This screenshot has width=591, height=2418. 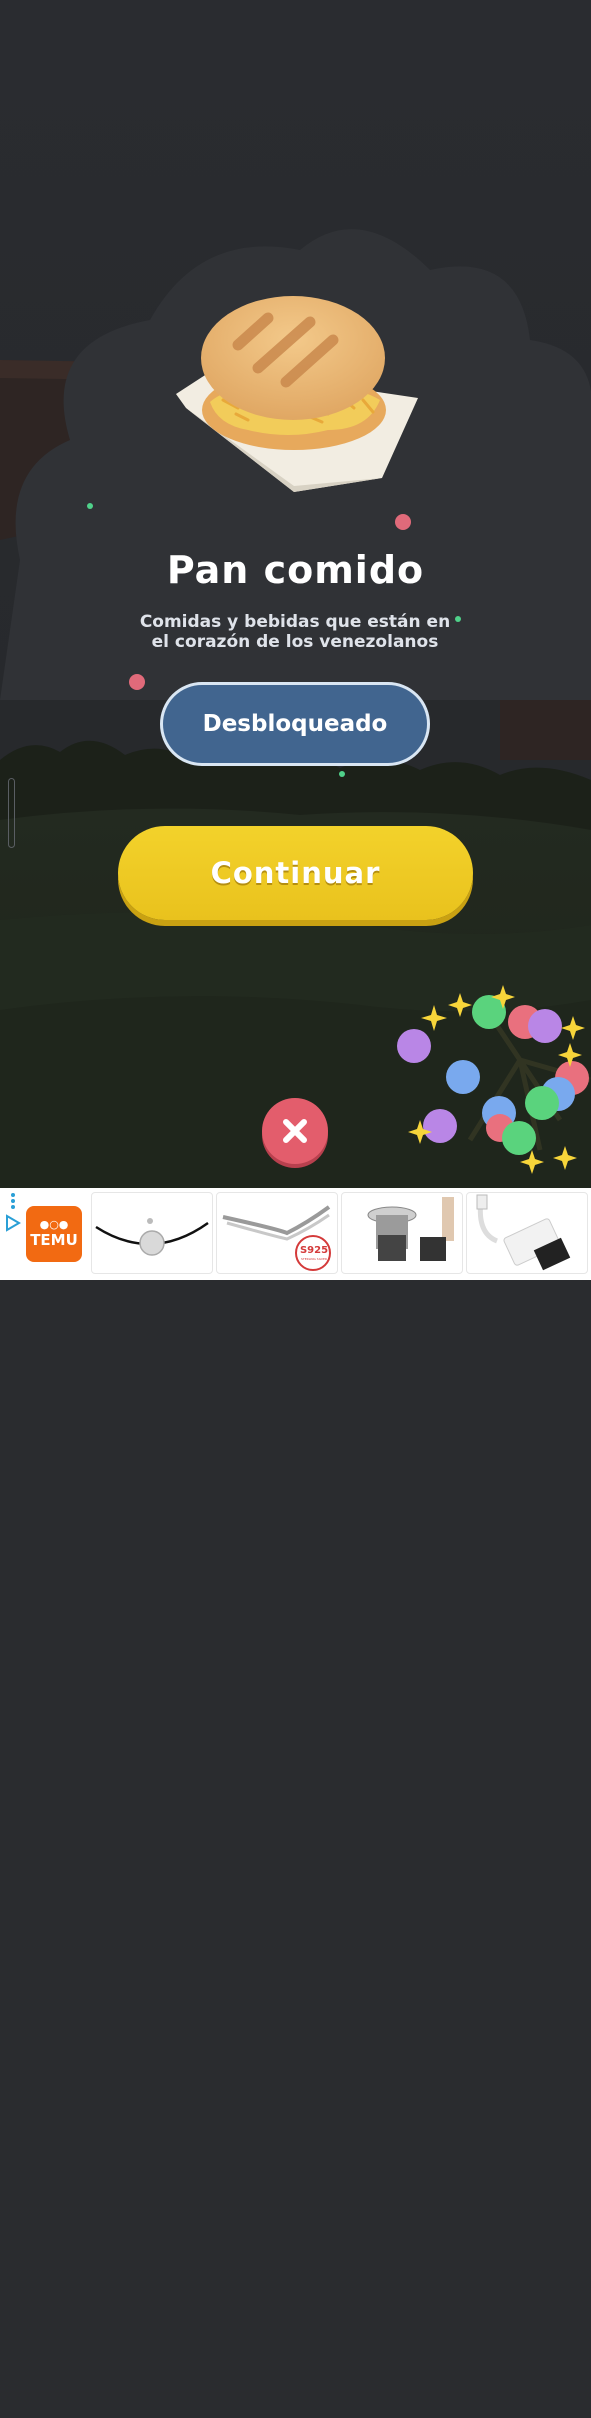 What do you see at coordinates (295, 642) in the screenshot?
I see `description-line-2: el corazón de los venezolanos` at bounding box center [295, 642].